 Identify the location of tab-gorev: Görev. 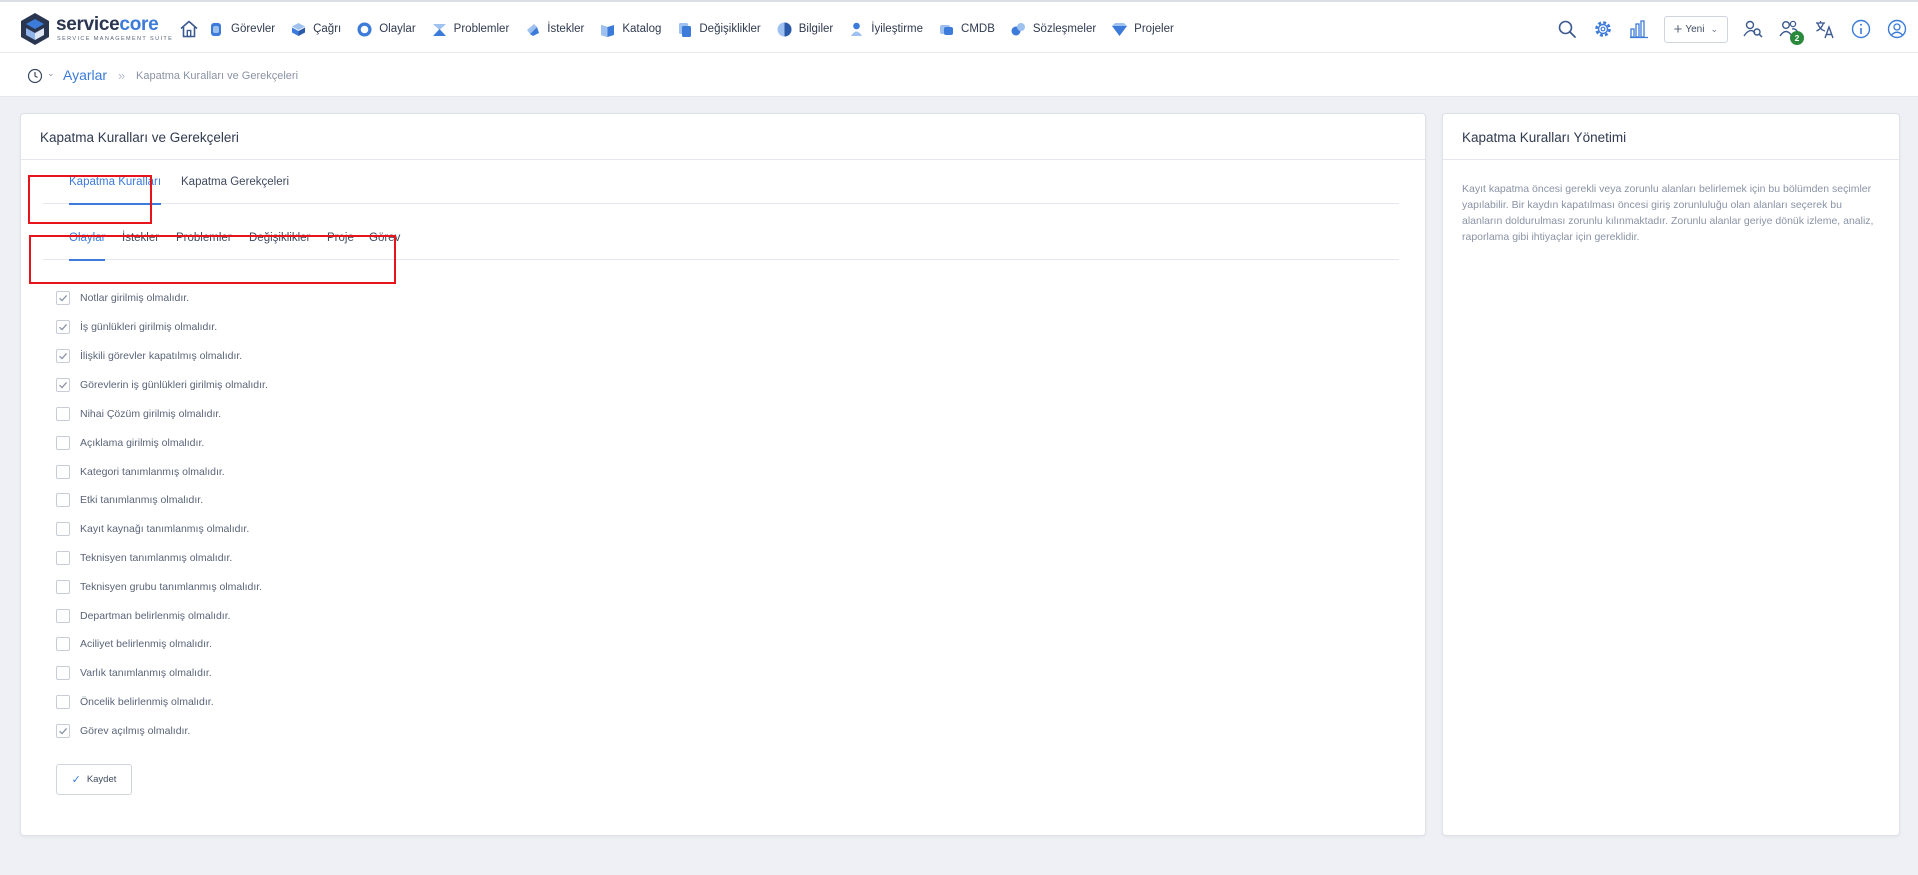
(384, 246).